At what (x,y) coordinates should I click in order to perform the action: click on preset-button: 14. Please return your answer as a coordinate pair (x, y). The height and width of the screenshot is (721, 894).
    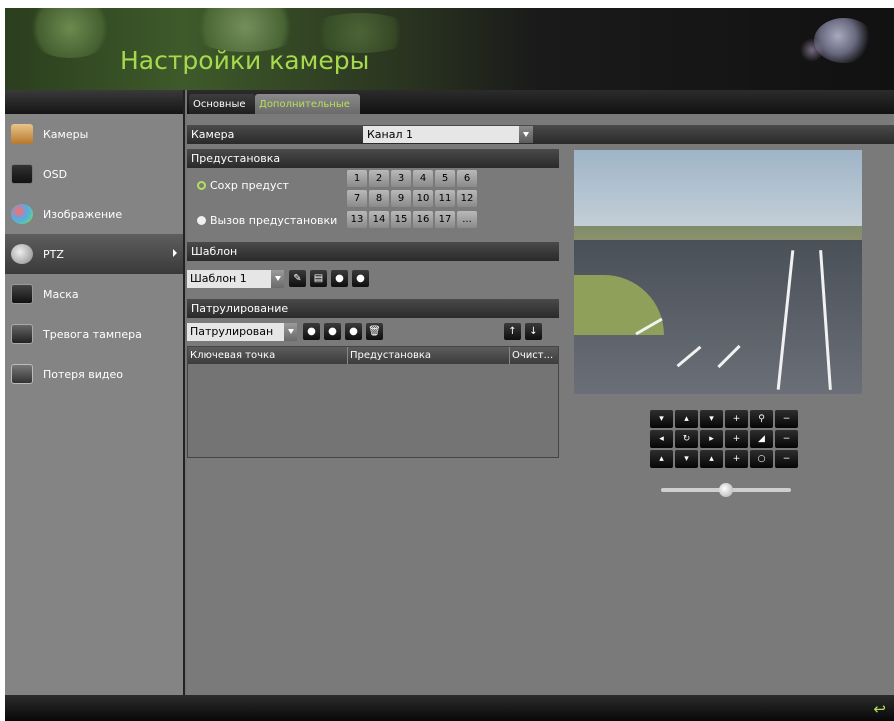
    Looking at the image, I should click on (379, 219).